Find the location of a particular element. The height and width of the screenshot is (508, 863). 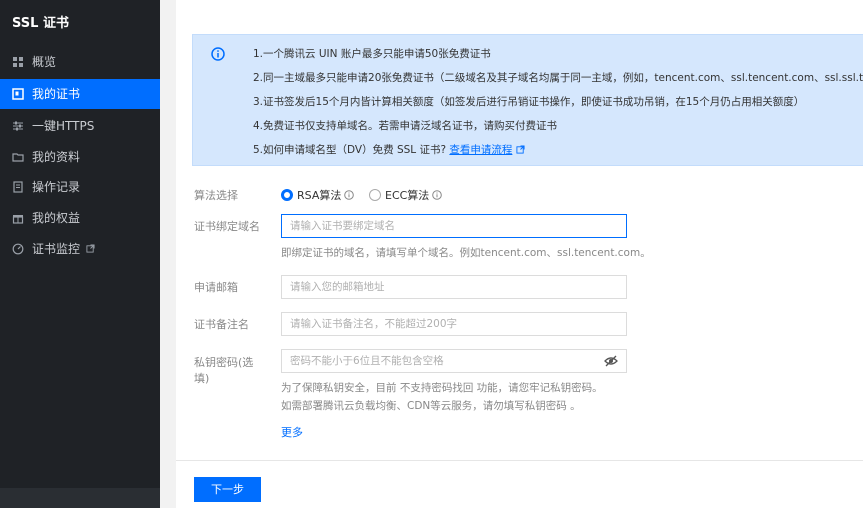

sidebar-item-my-materials: 我的资料 is located at coordinates (80, 157).